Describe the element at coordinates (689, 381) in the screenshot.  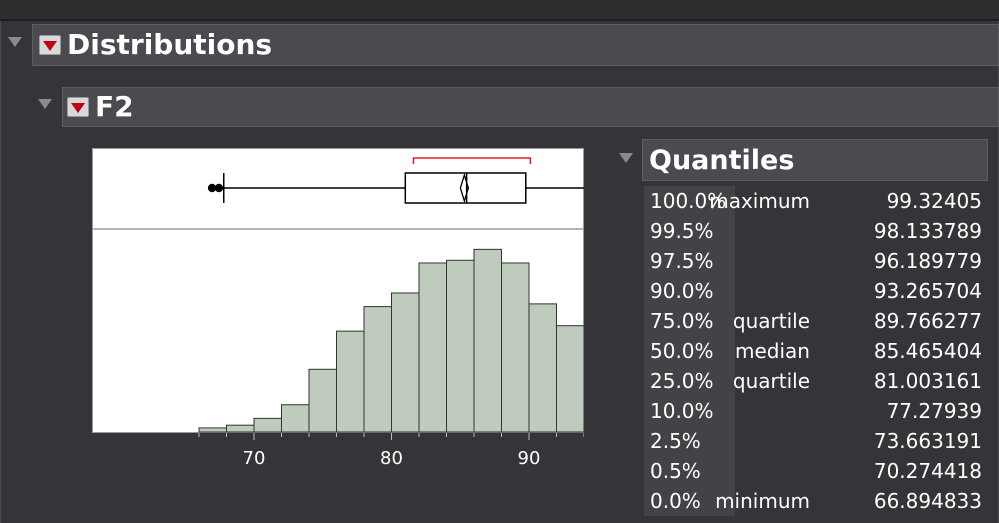
I see `quantile-percent: 25.0%` at that location.